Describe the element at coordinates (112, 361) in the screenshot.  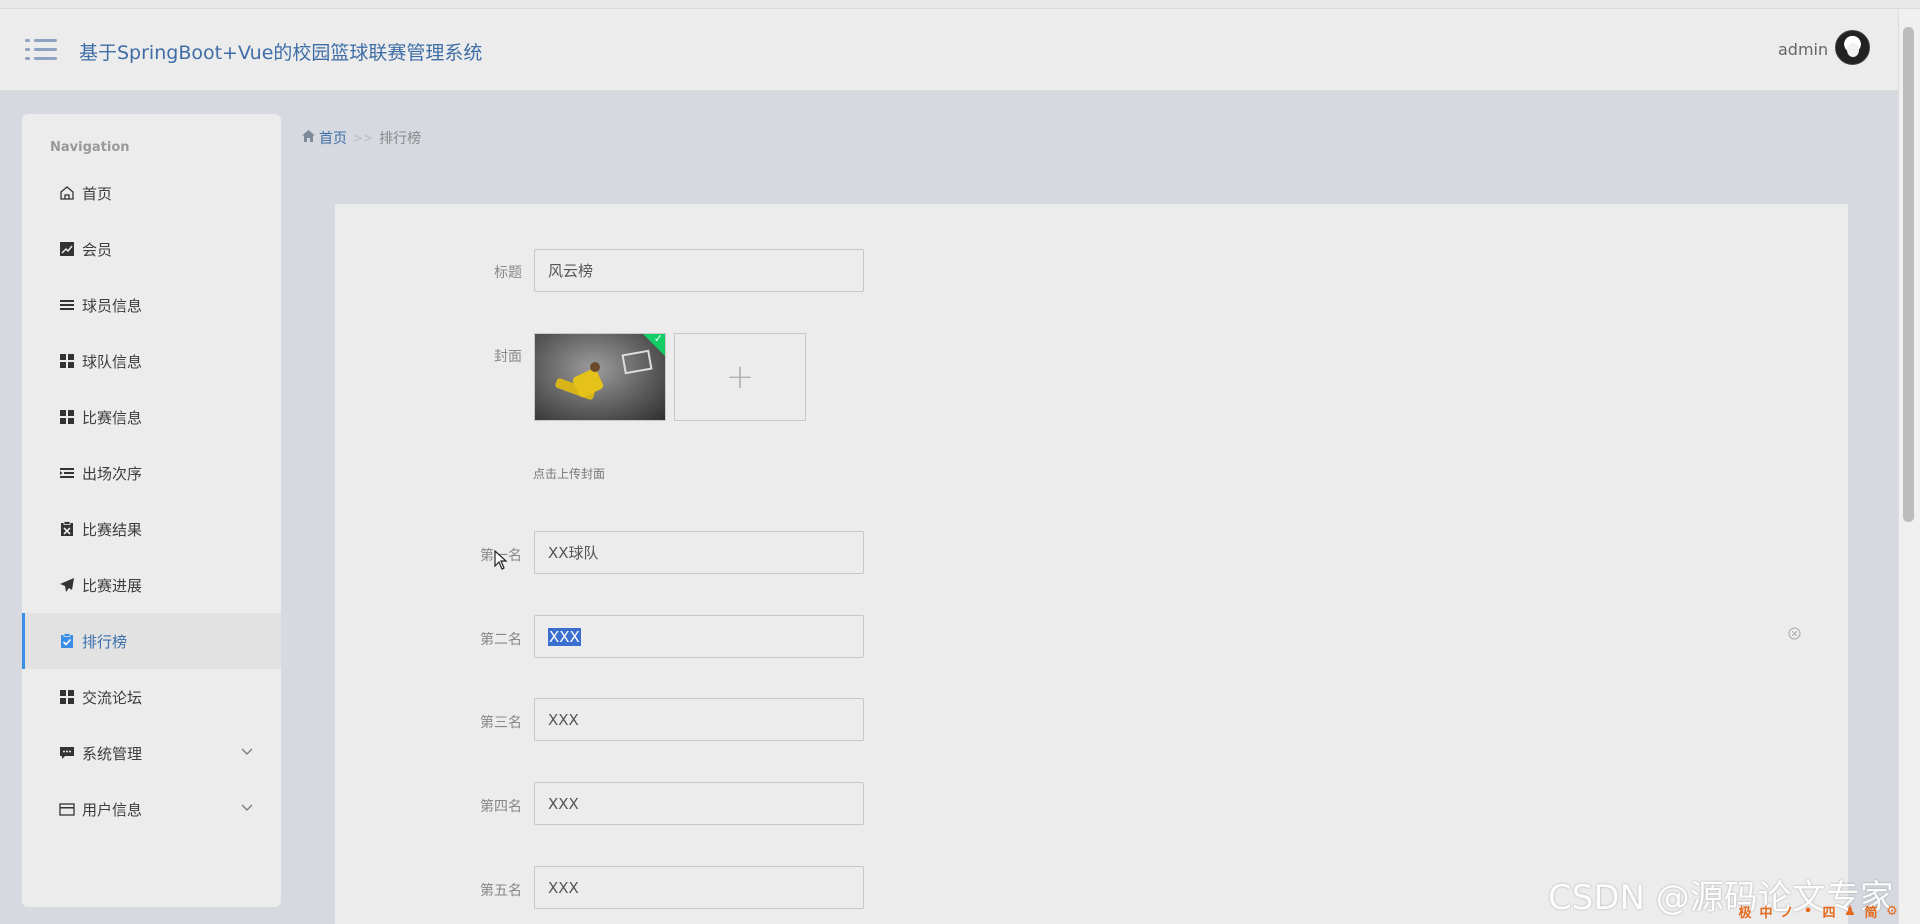
I see `sidebar-item-label: 球队信息` at that location.